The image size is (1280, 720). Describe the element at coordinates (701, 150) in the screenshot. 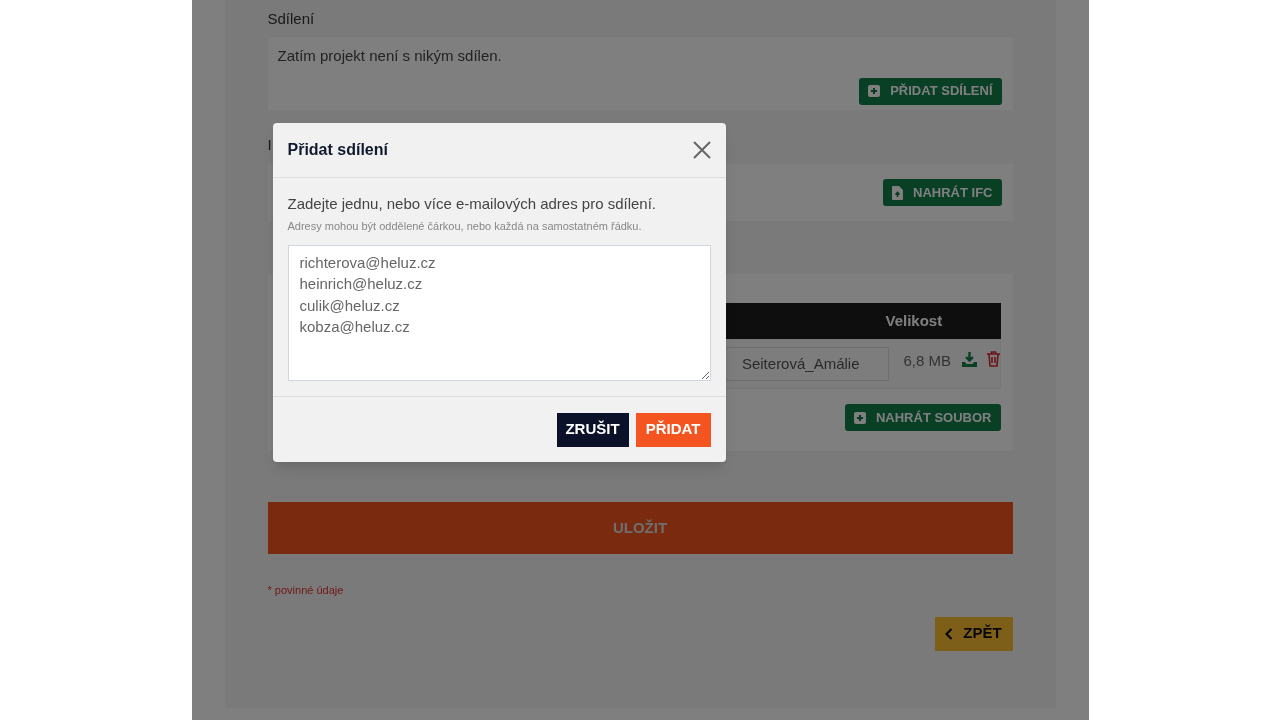

I see `close-icon` at that location.